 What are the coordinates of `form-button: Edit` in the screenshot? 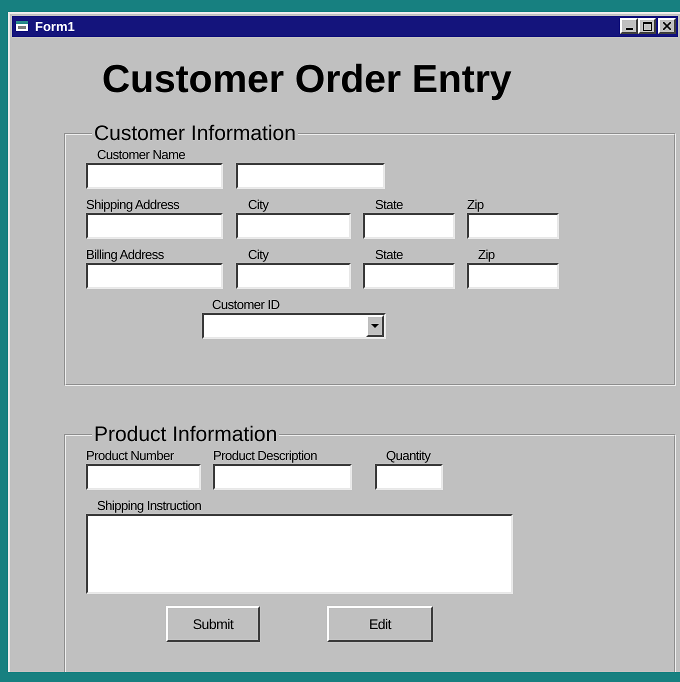 It's located at (380, 624).